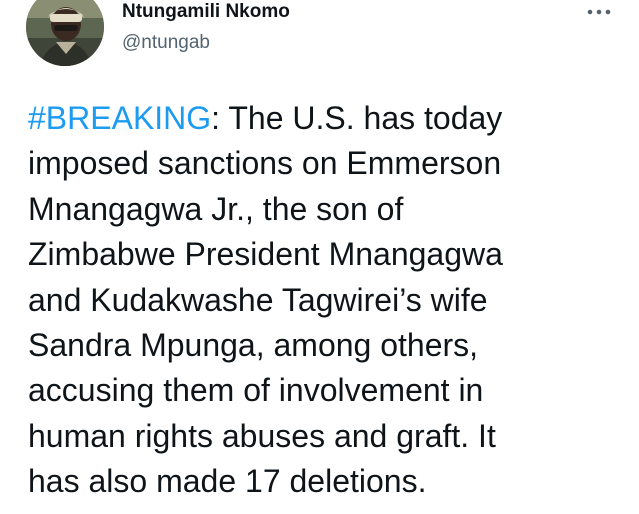  What do you see at coordinates (227, 481) in the screenshot?
I see `tweet-text-line: has also made 17 deletions.` at bounding box center [227, 481].